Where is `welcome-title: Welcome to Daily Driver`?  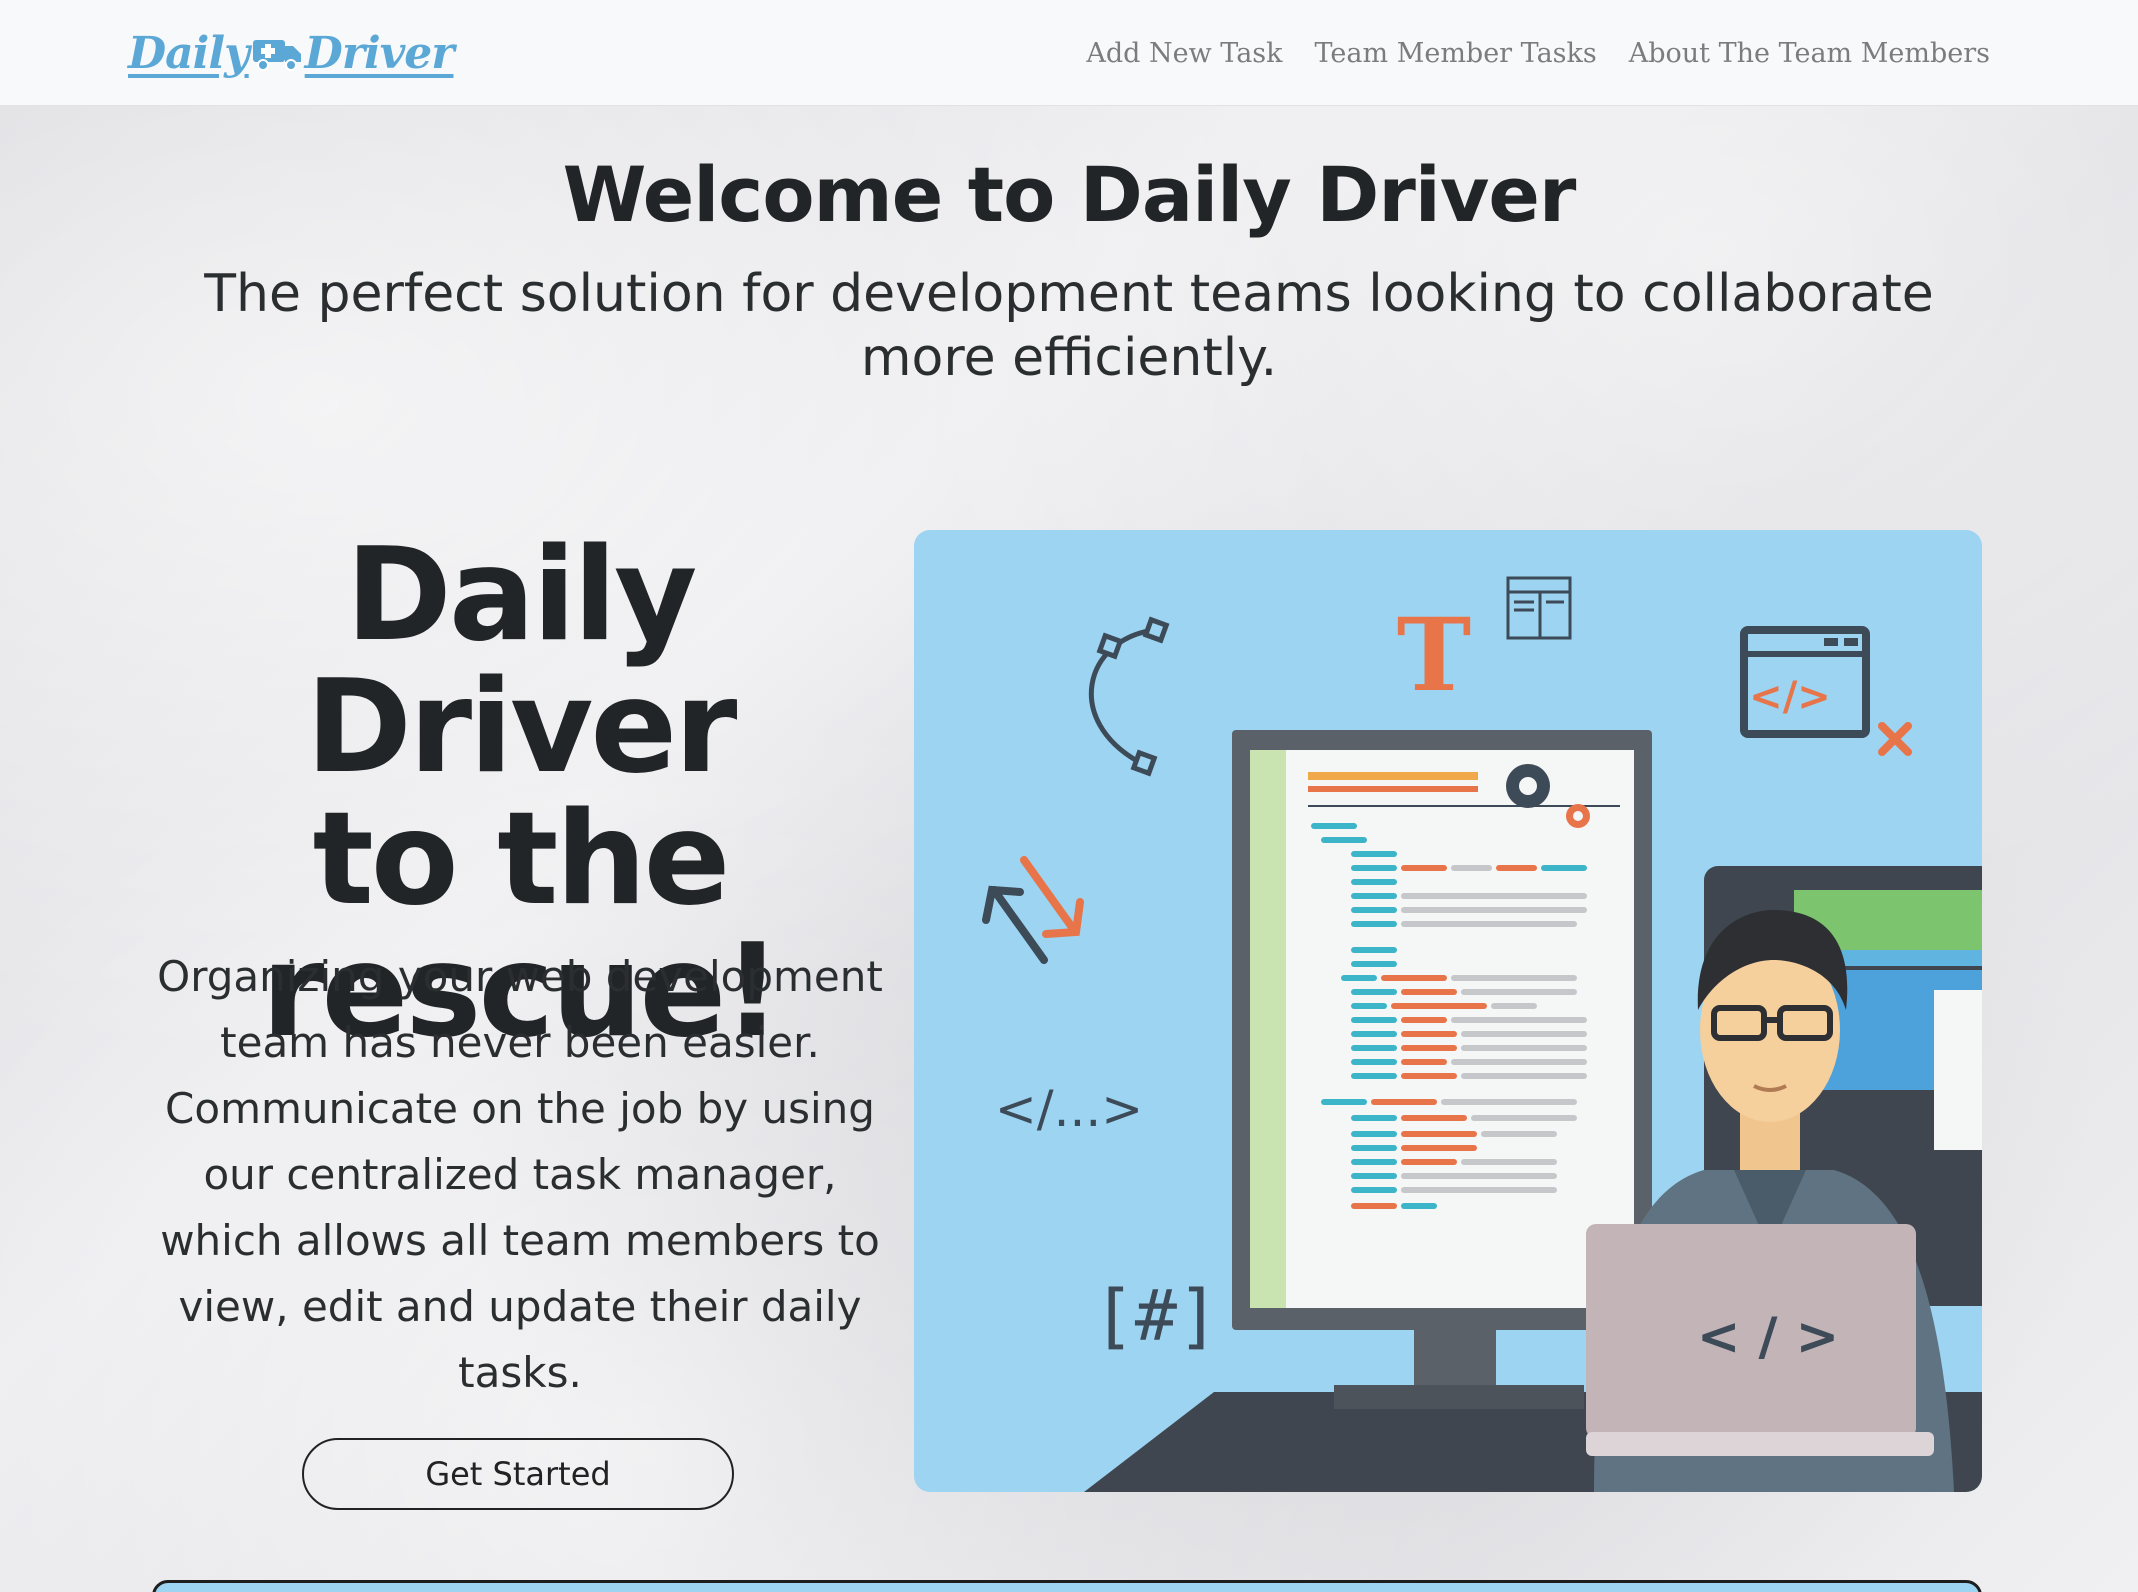
welcome-title: Welcome to Daily Driver is located at coordinates (1069, 194).